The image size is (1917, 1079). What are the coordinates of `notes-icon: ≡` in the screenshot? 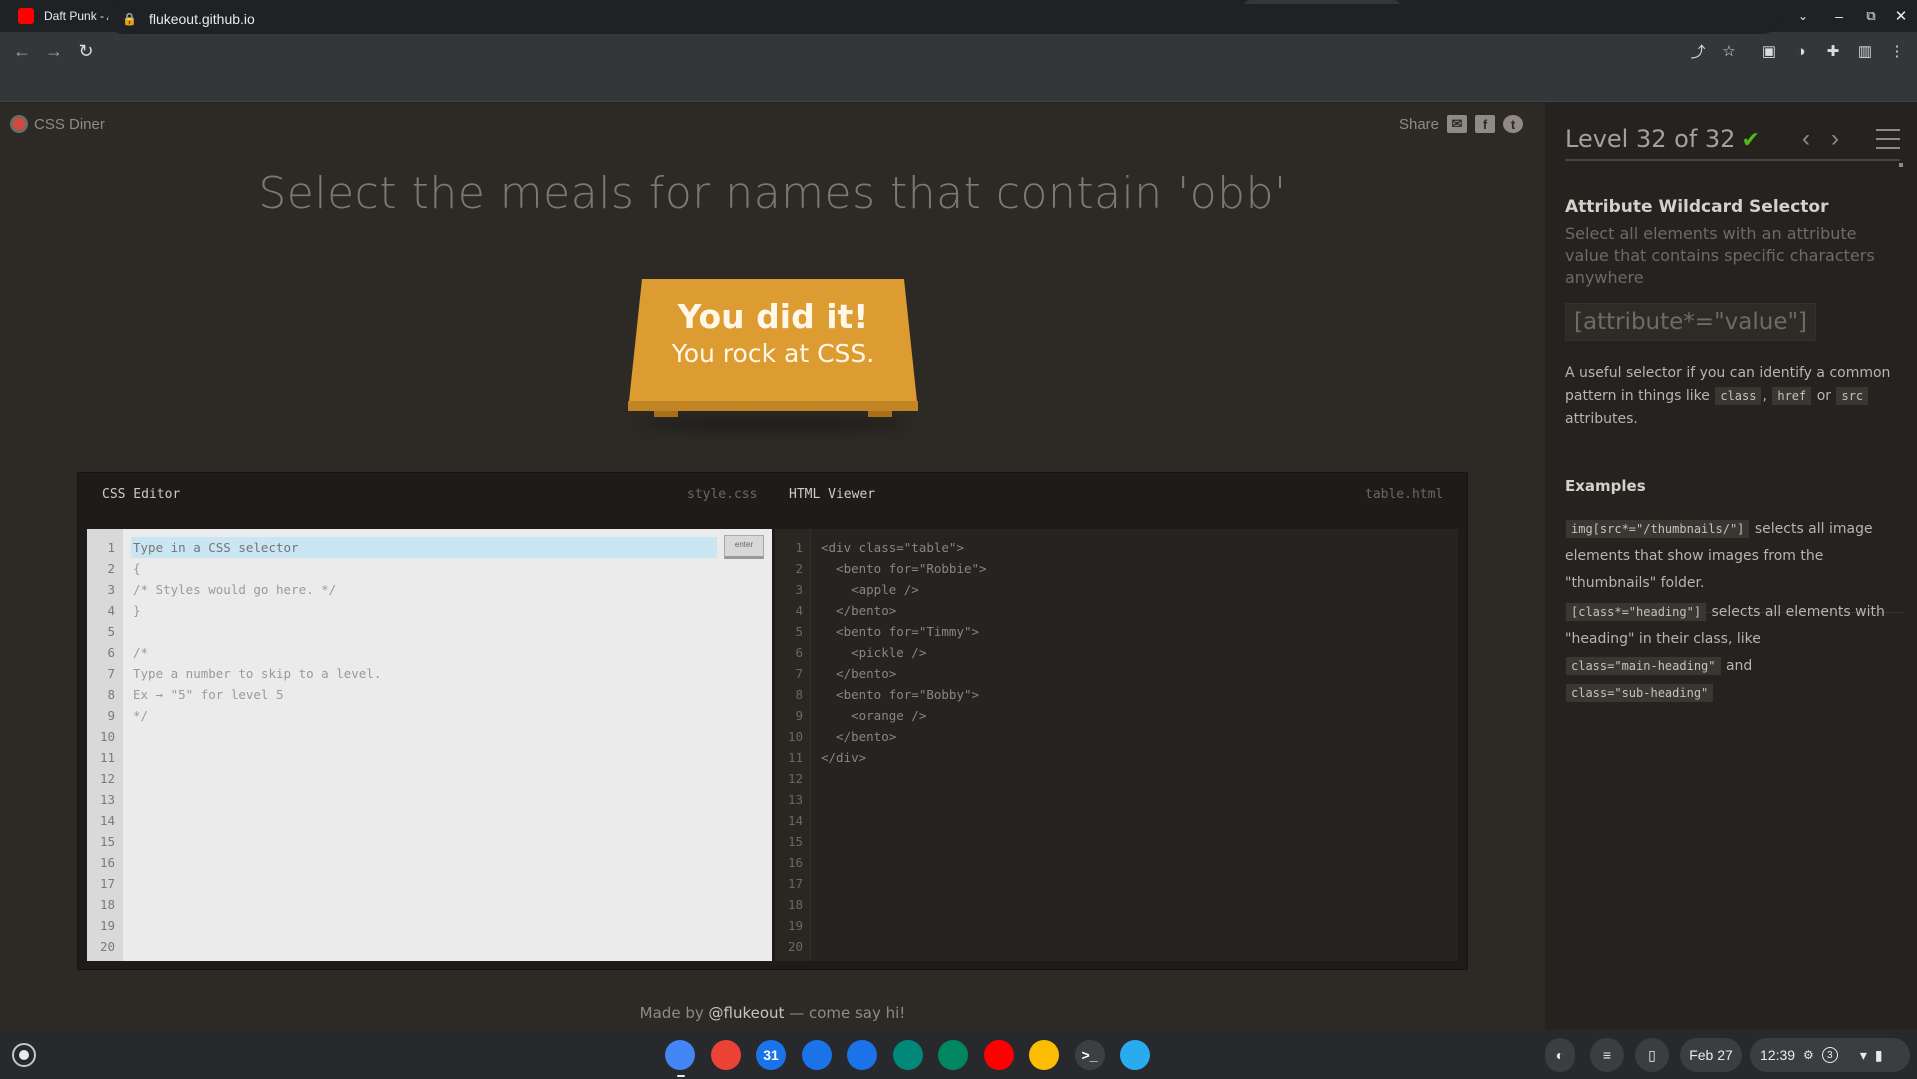 It's located at (1607, 1055).